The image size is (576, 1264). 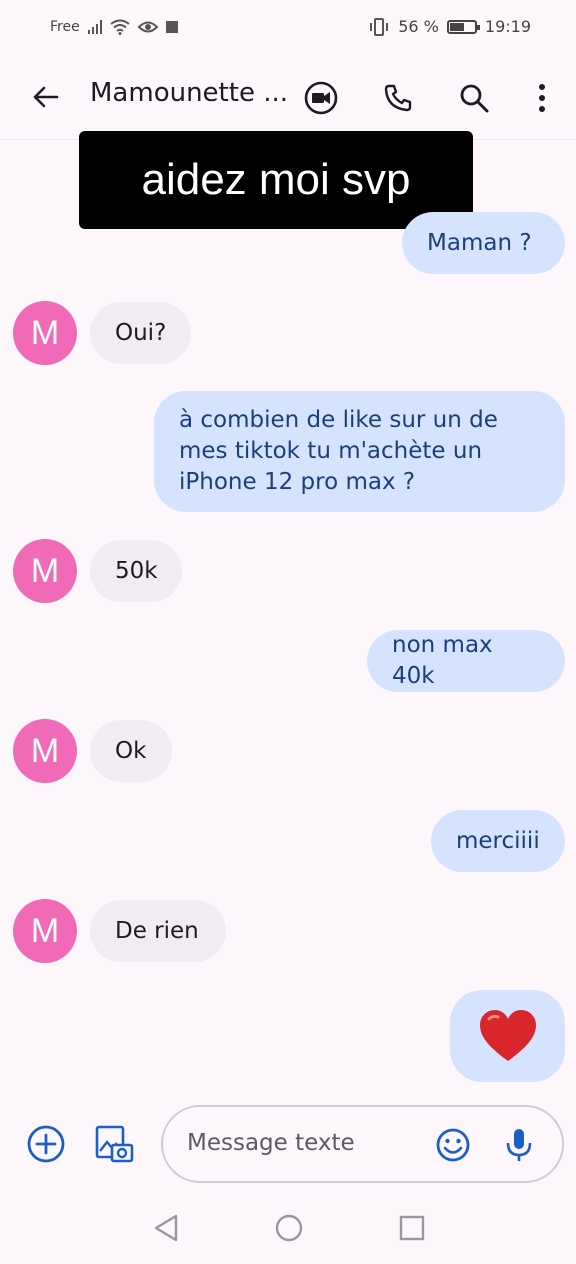 What do you see at coordinates (94, 27) in the screenshot?
I see `signal-icon` at bounding box center [94, 27].